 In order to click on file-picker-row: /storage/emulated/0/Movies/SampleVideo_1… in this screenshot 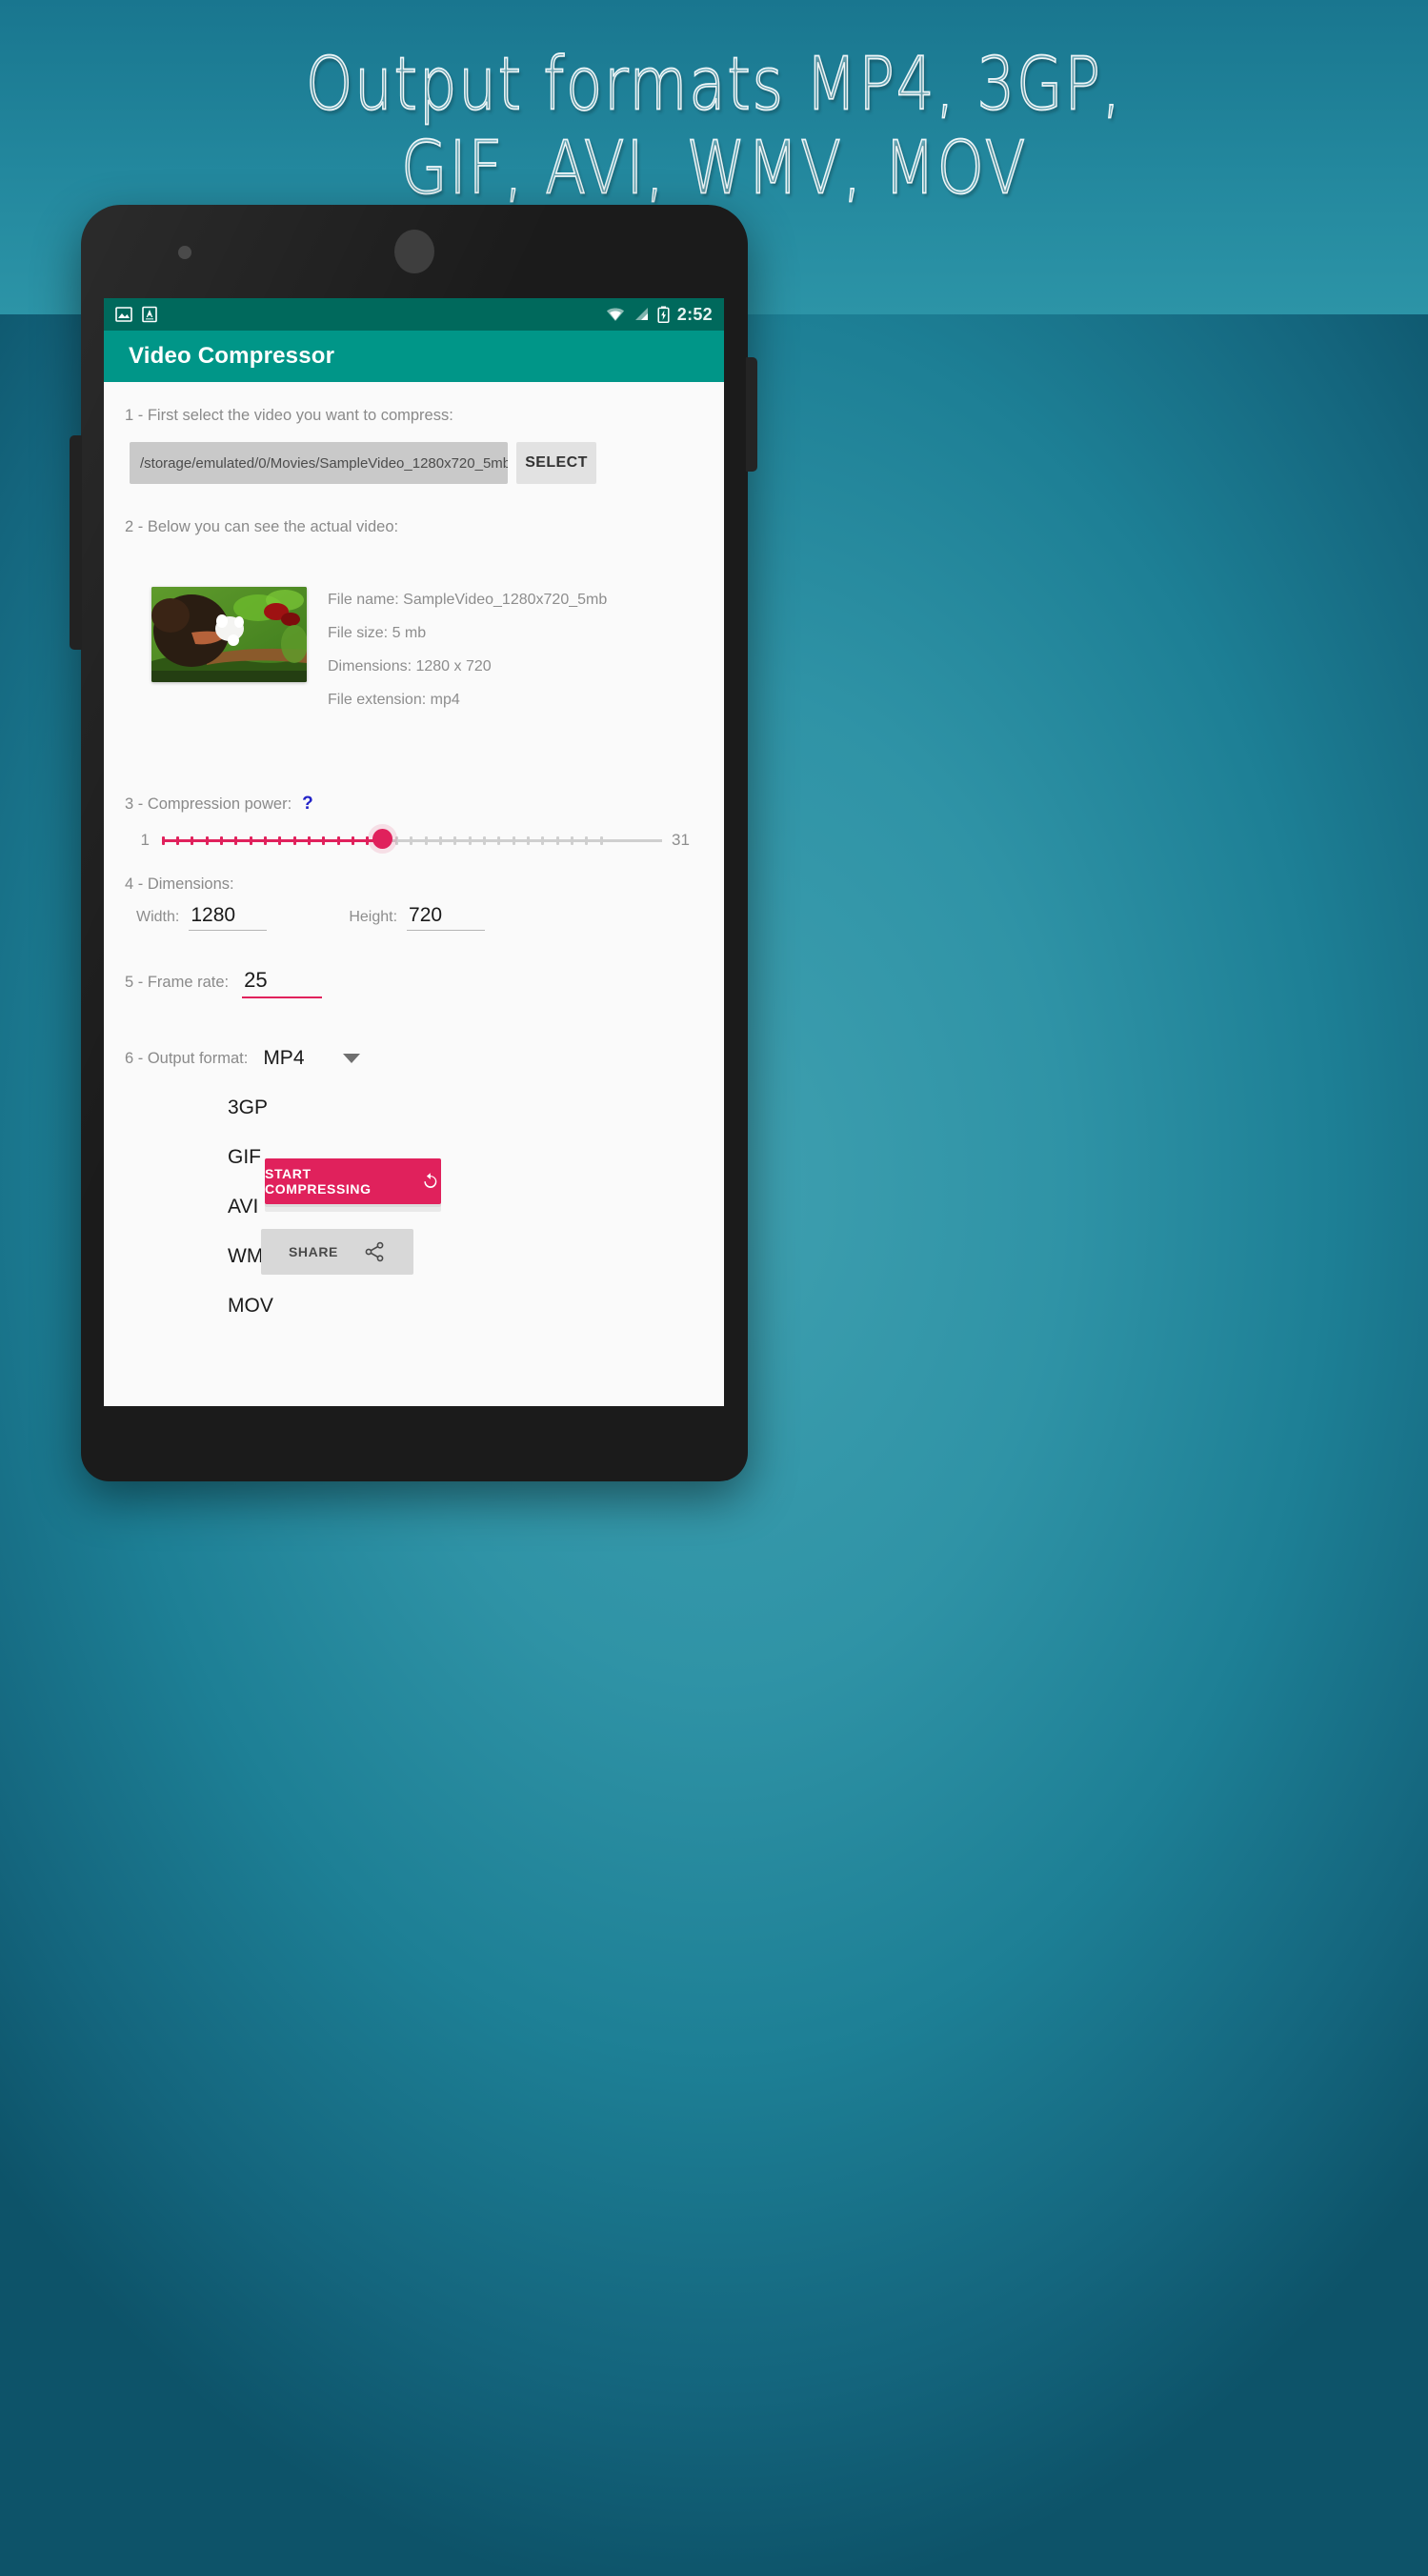, I will do `click(363, 463)`.